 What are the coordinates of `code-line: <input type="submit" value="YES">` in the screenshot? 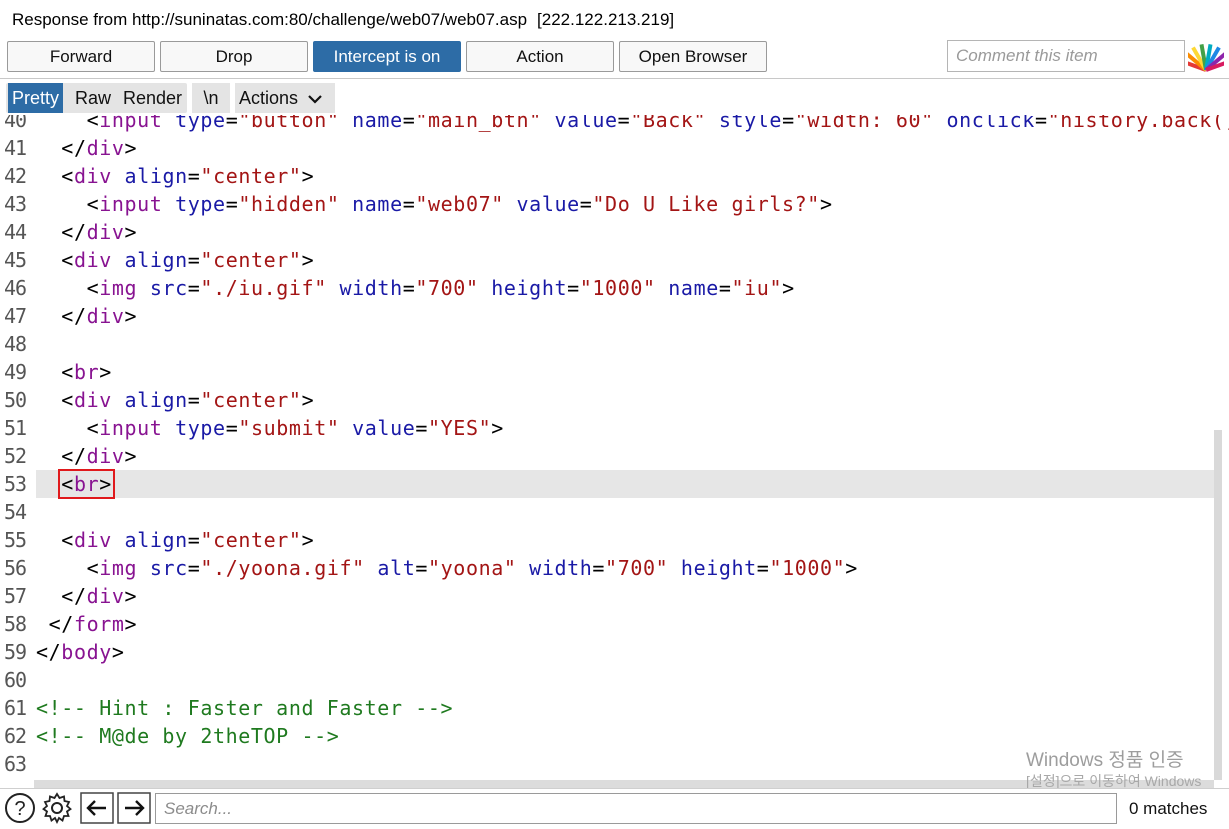 It's located at (625, 428).